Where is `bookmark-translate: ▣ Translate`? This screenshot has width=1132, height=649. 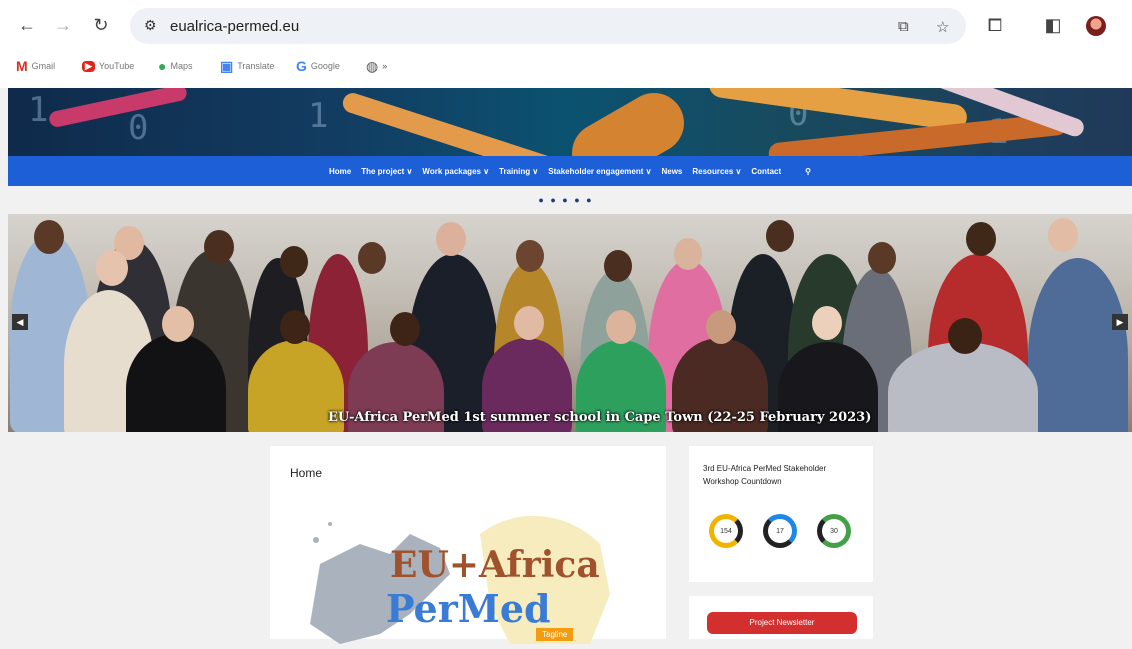 bookmark-translate: ▣ Translate is located at coordinates (247, 66).